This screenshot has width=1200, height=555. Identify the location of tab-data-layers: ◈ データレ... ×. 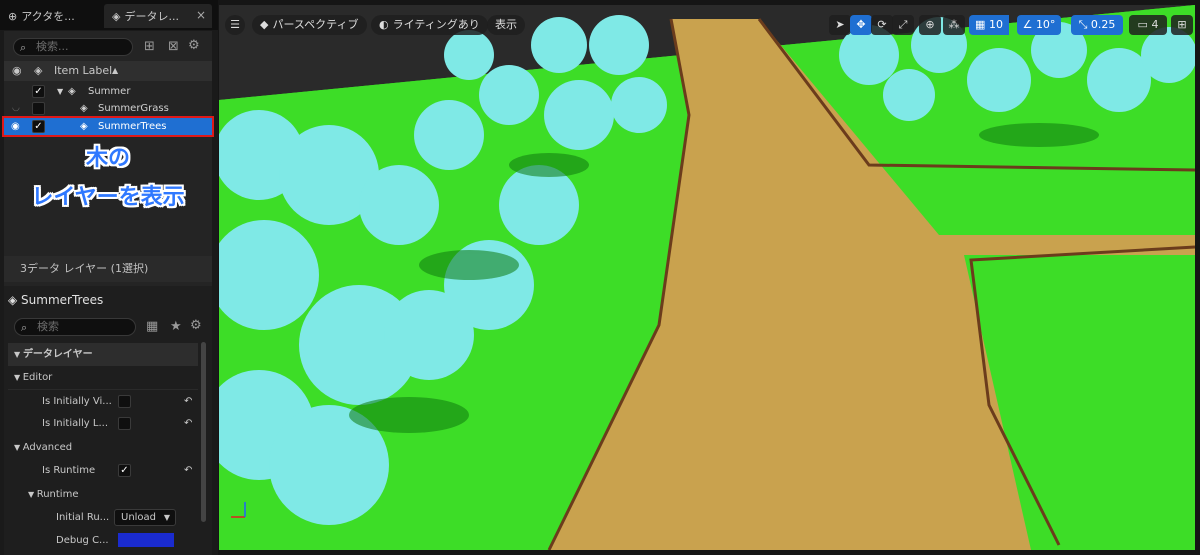
(158, 16).